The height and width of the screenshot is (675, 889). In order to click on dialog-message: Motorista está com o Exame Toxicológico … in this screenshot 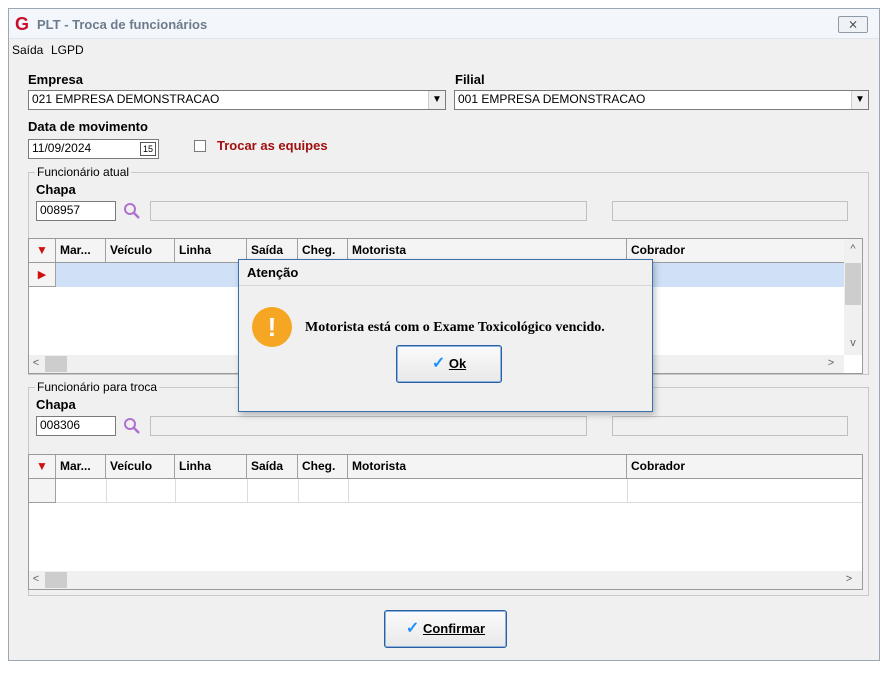, I will do `click(455, 327)`.